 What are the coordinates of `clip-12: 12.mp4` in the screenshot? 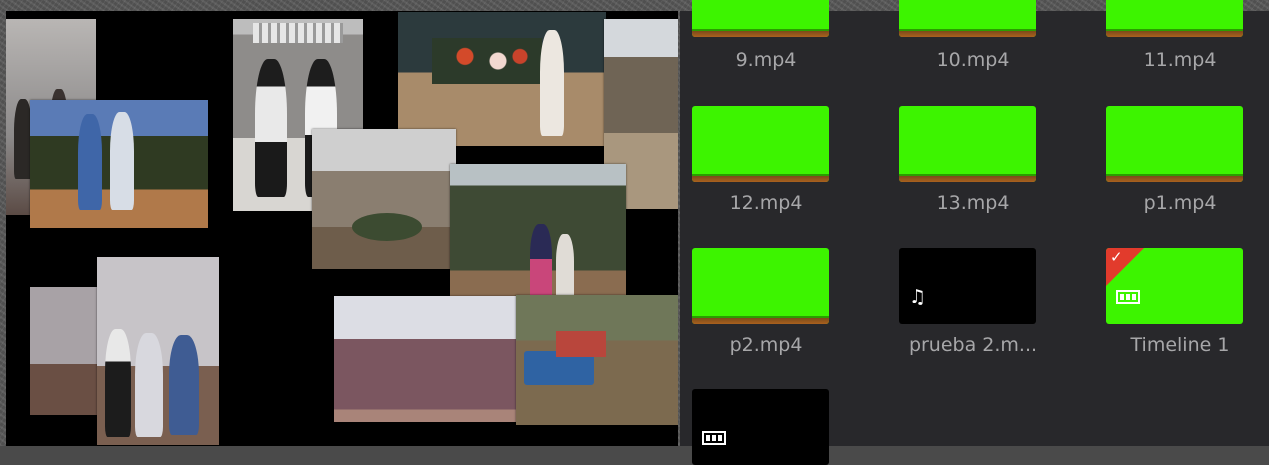 It's located at (766, 171).